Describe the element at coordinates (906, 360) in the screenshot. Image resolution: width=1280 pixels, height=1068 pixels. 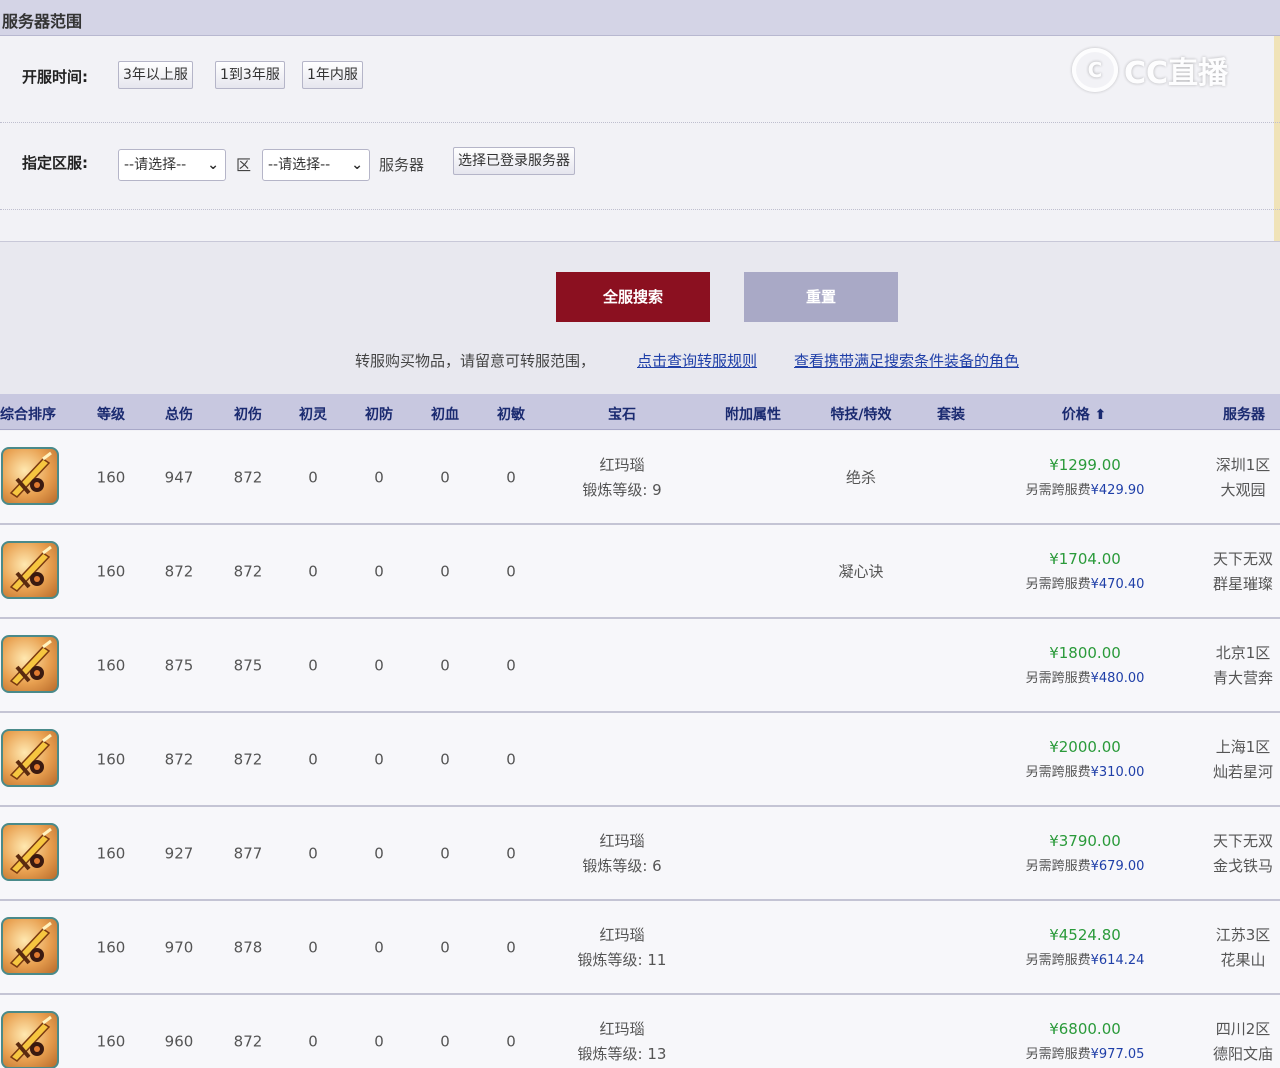
I see `matching-roles-link: 查看携带满足搜索条件装备的角色` at that location.